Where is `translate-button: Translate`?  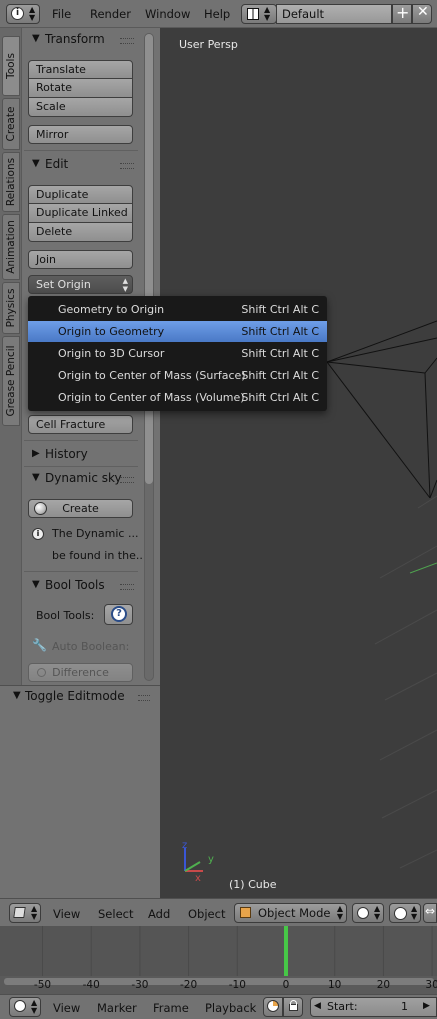 translate-button: Translate is located at coordinates (80, 69).